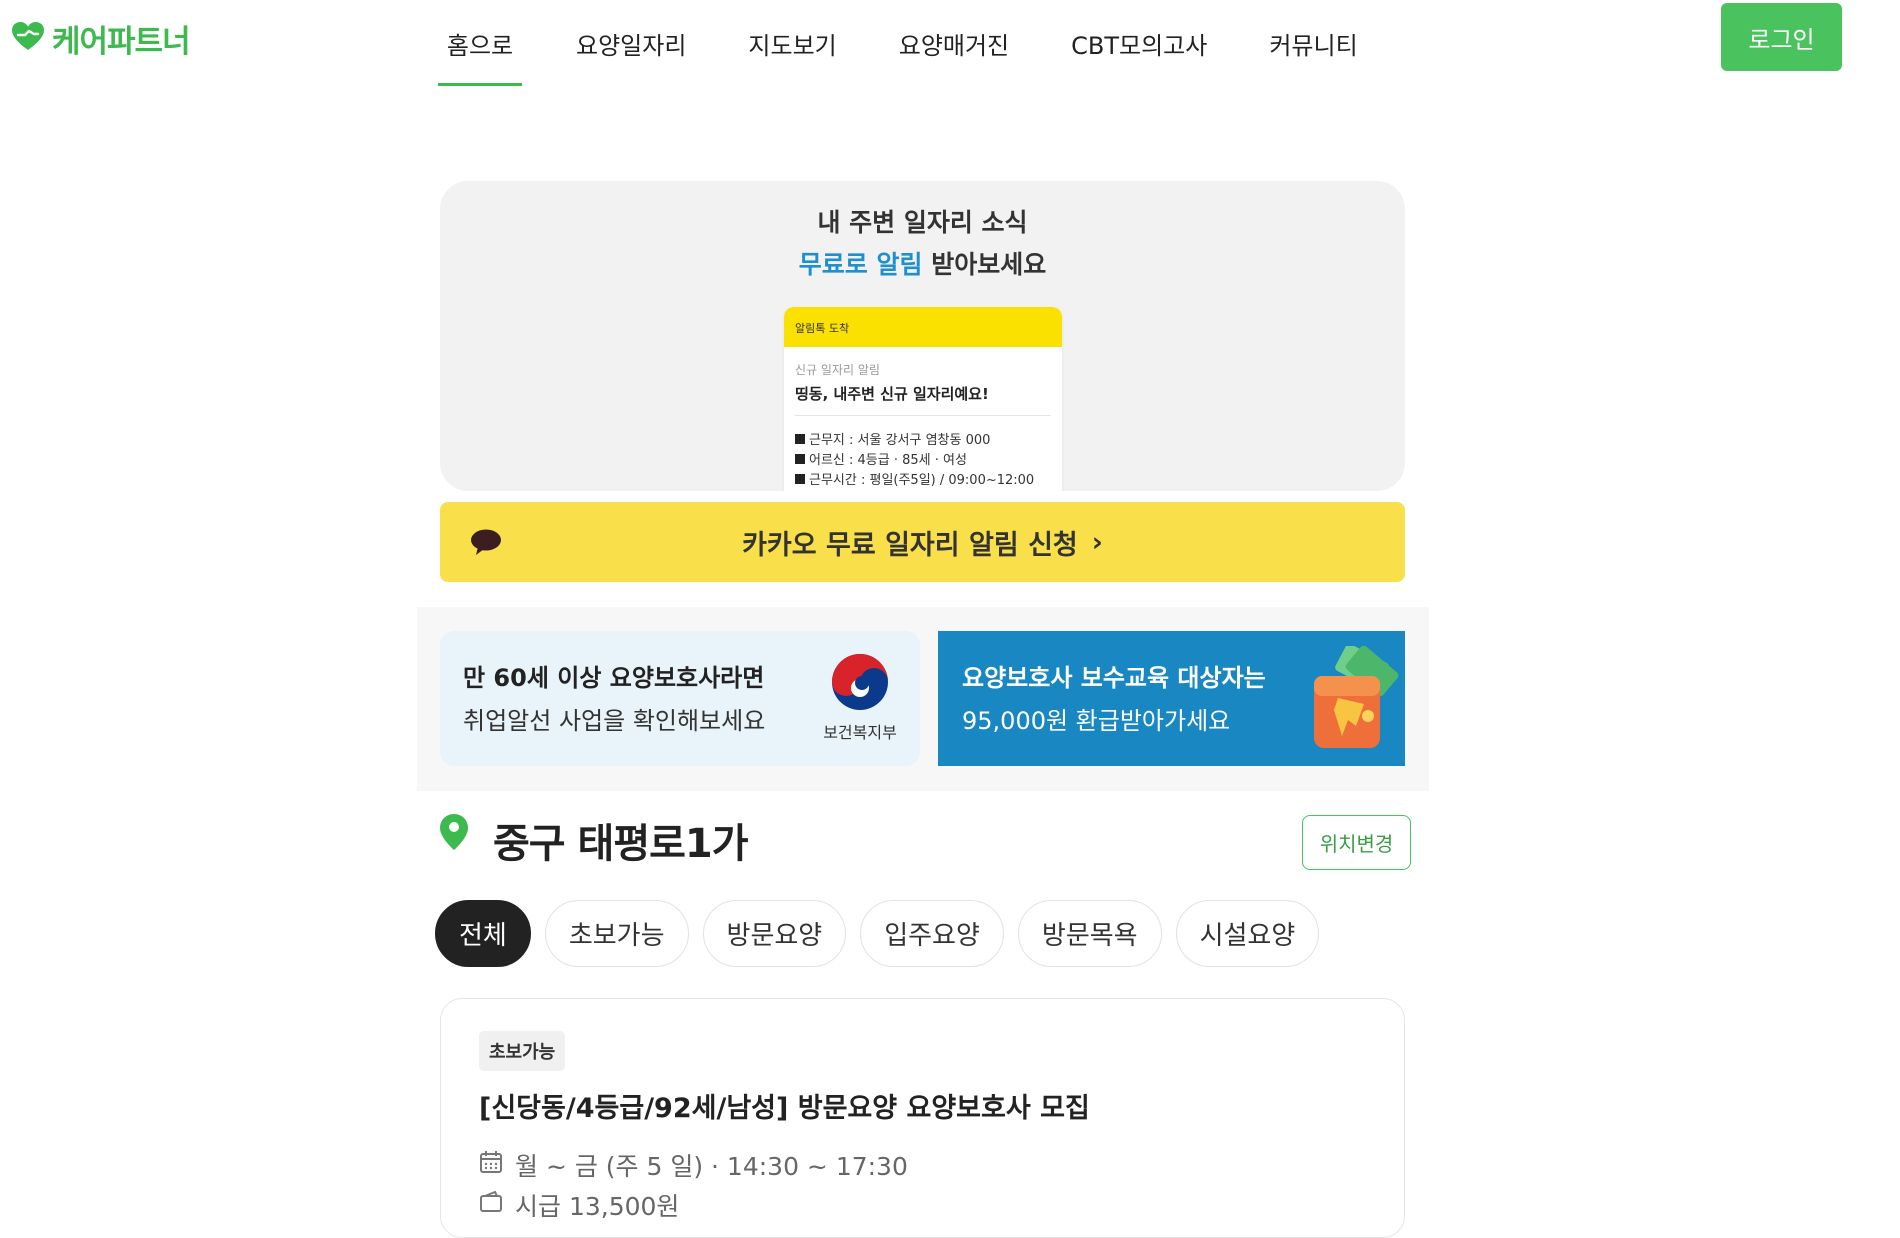 The width and height of the screenshot is (1900, 1238). Describe the element at coordinates (491, 1165) in the screenshot. I see `calendar-icon` at that location.